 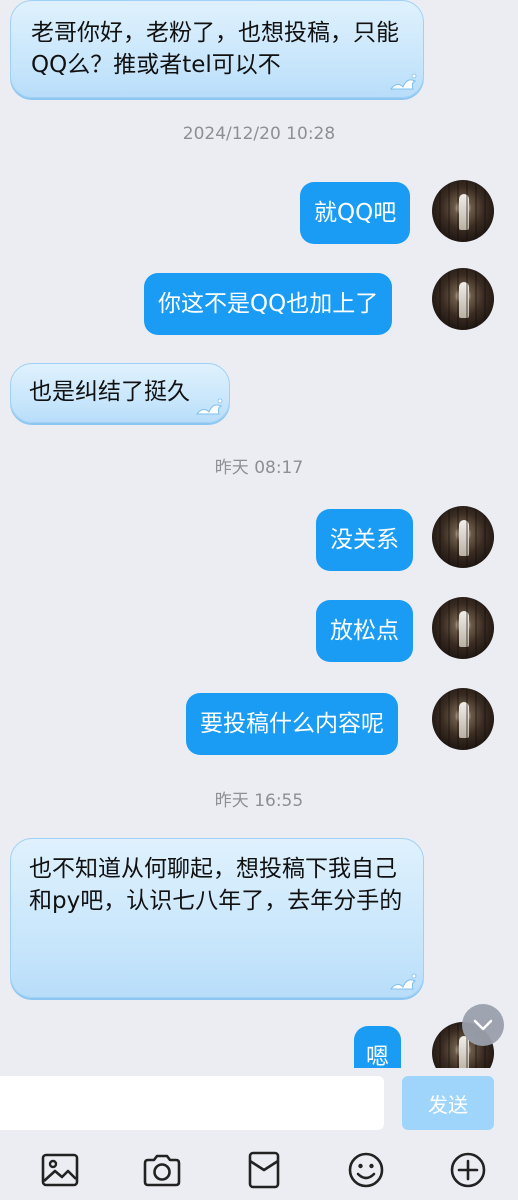 I want to click on sent-message-bubble: 就QQ吧, so click(x=355, y=213).